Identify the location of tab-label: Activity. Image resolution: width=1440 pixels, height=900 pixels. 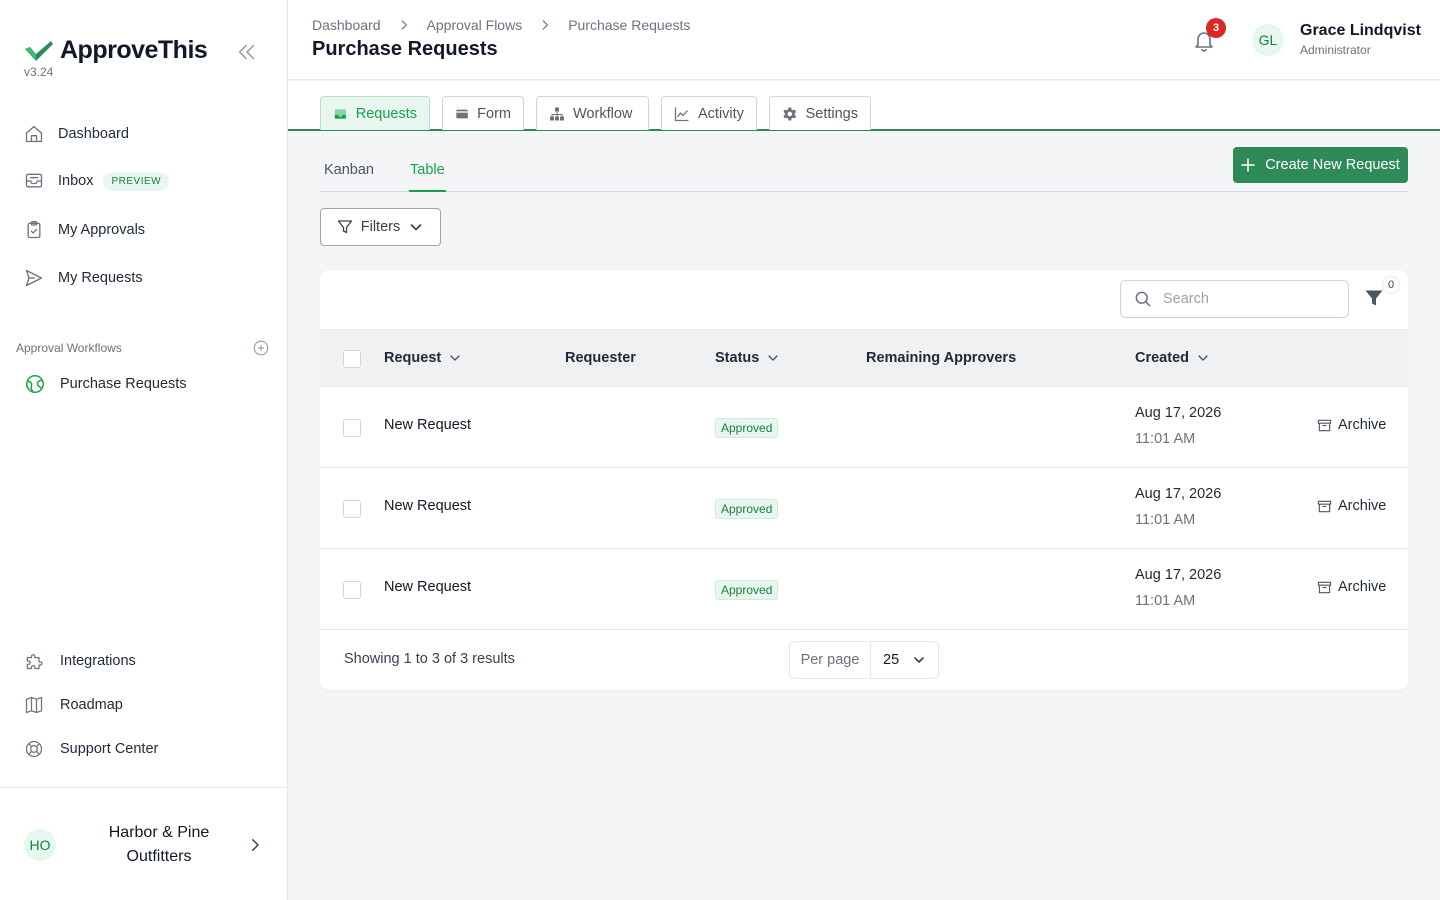
(721, 113).